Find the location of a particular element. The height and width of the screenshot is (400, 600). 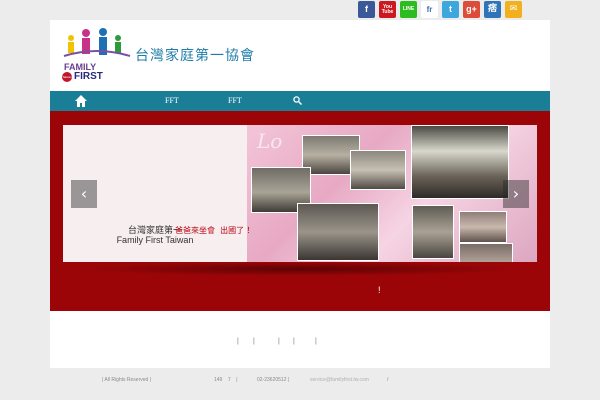

nav-item-fft-2: FFT is located at coordinates (235, 101).